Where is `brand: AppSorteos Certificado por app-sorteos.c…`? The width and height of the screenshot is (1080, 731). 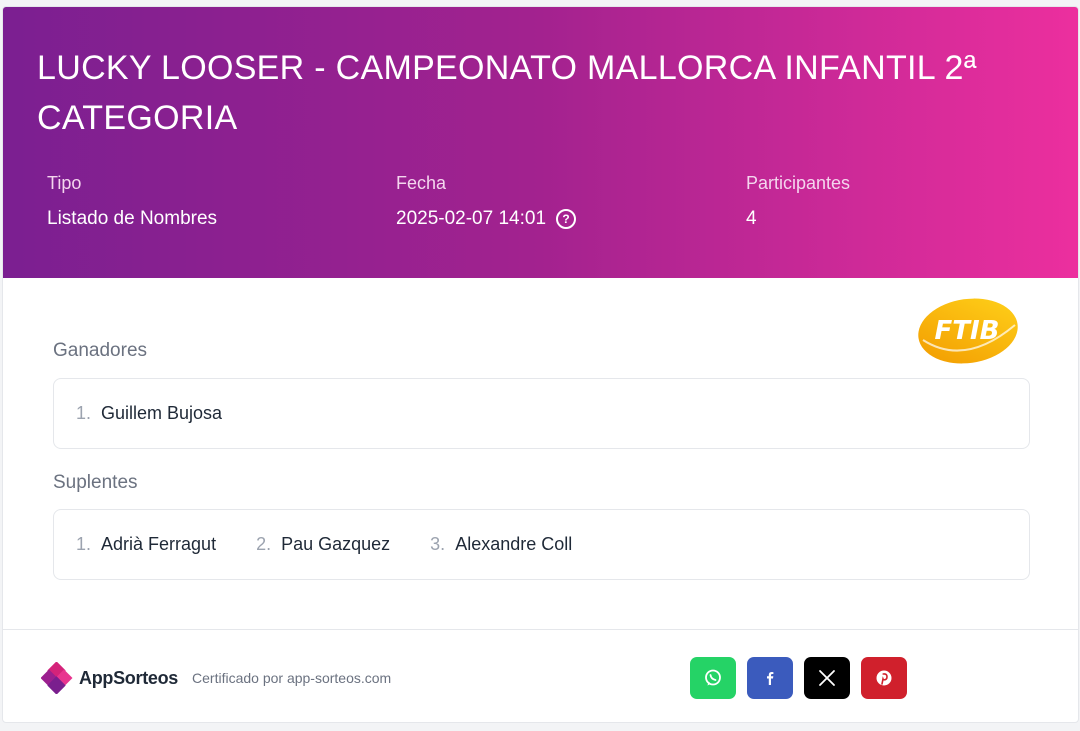
brand: AppSorteos Certificado por app-sorteos.c… is located at coordinates (216, 678).